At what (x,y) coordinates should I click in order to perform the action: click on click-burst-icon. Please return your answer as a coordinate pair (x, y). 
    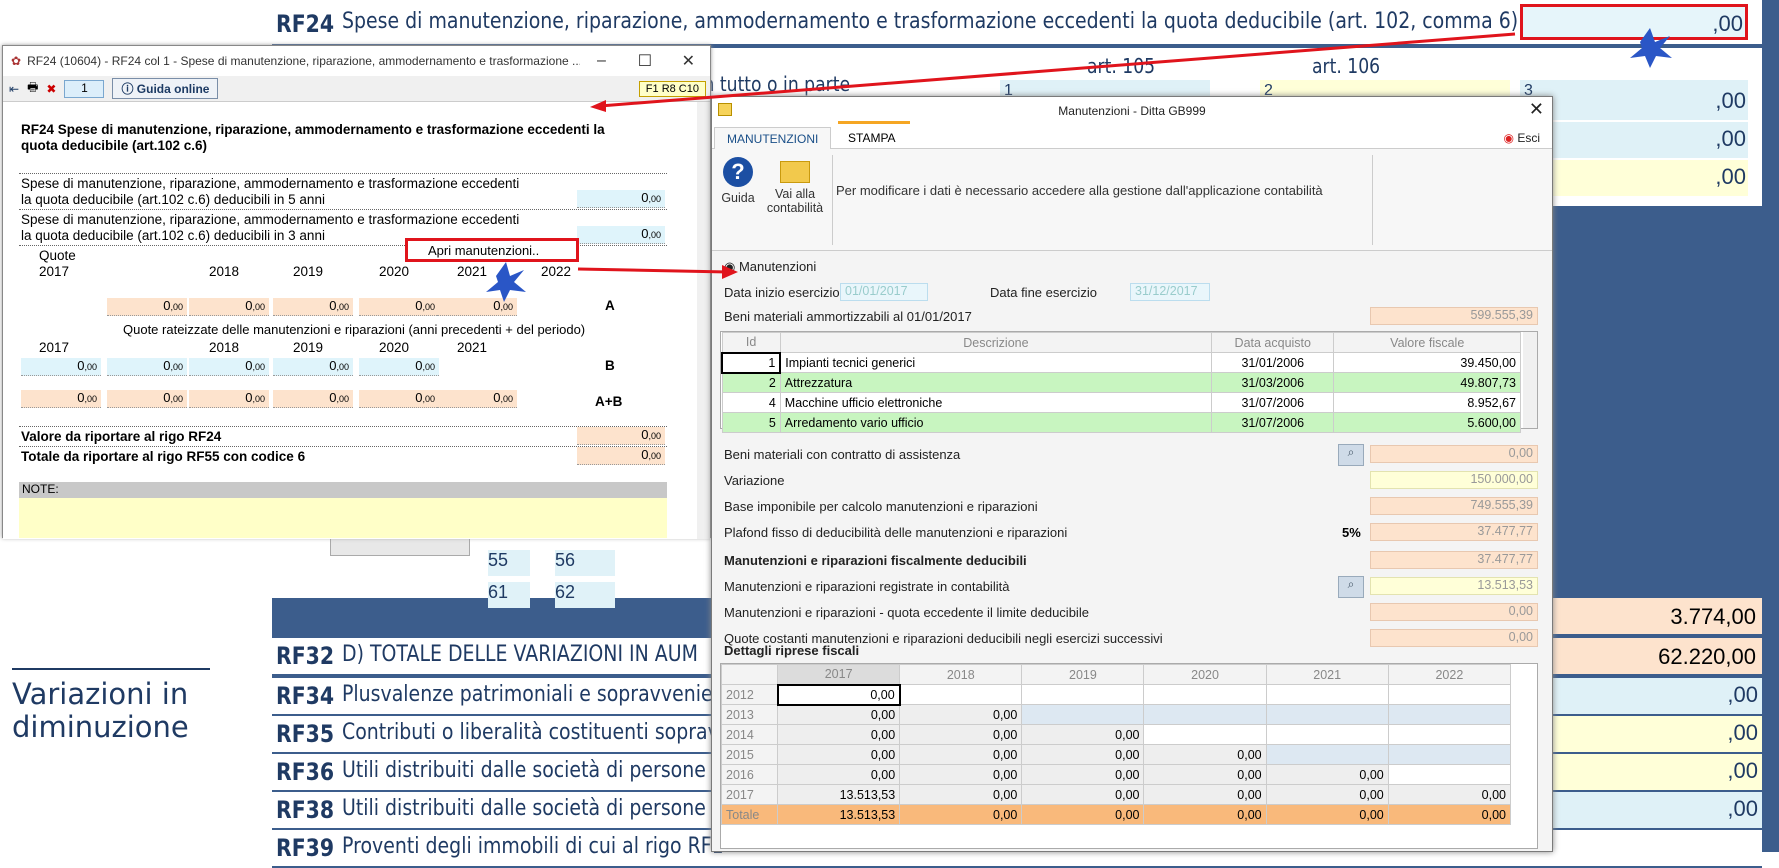
    Looking at the image, I should click on (1651, 48).